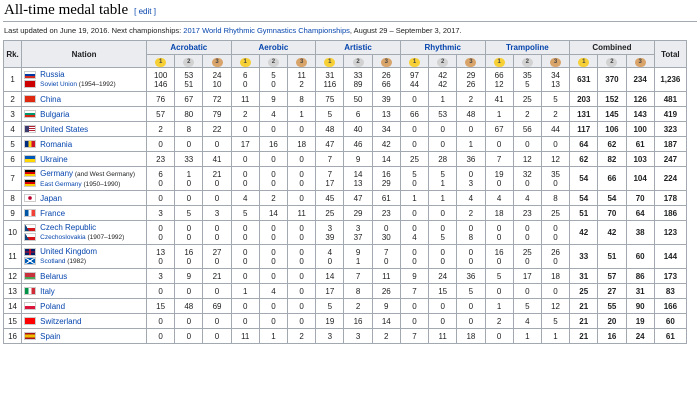 The height and width of the screenshot is (408, 700). I want to click on nation-entry: Ukraine, so click(84, 159).